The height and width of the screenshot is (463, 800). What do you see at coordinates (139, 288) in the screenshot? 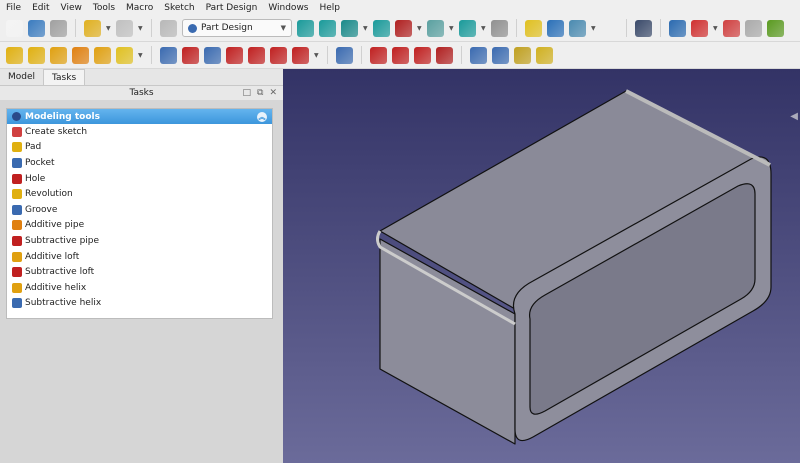
I see `tool-additive-helix: Additive helix` at bounding box center [139, 288].